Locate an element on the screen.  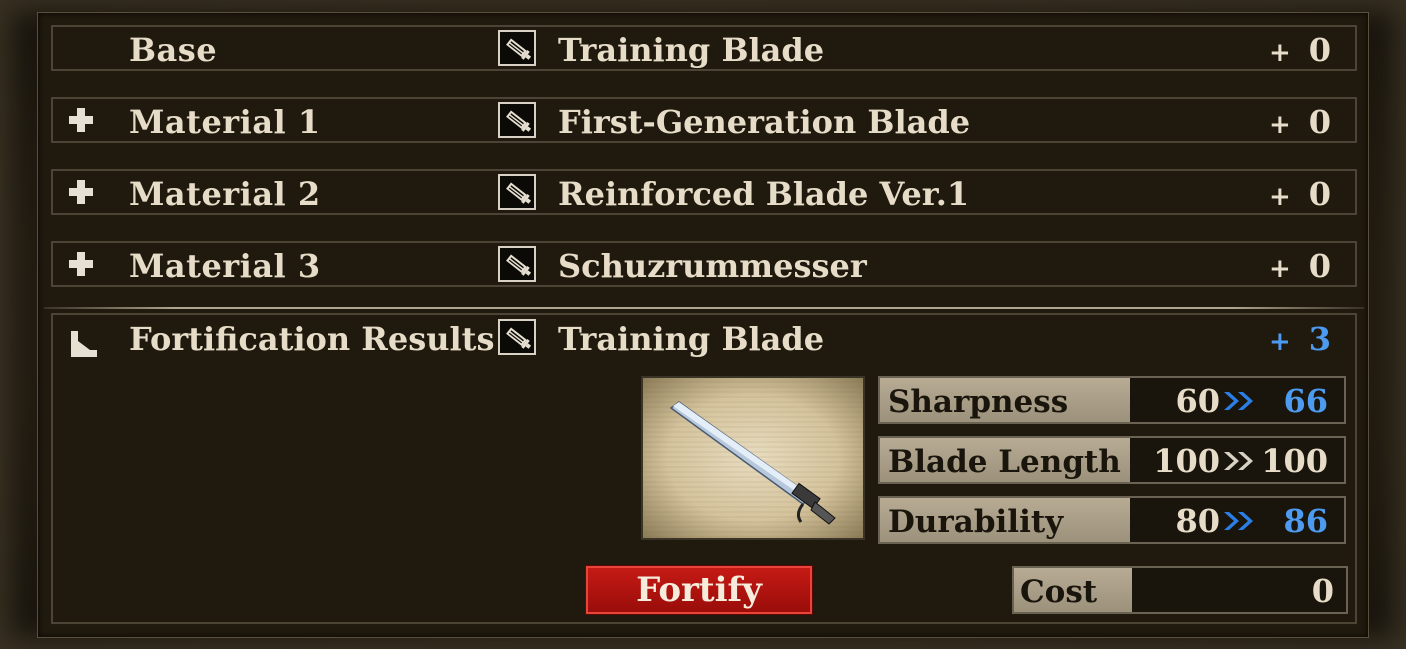
stat-label: Blade Length is located at coordinates (1005, 460).